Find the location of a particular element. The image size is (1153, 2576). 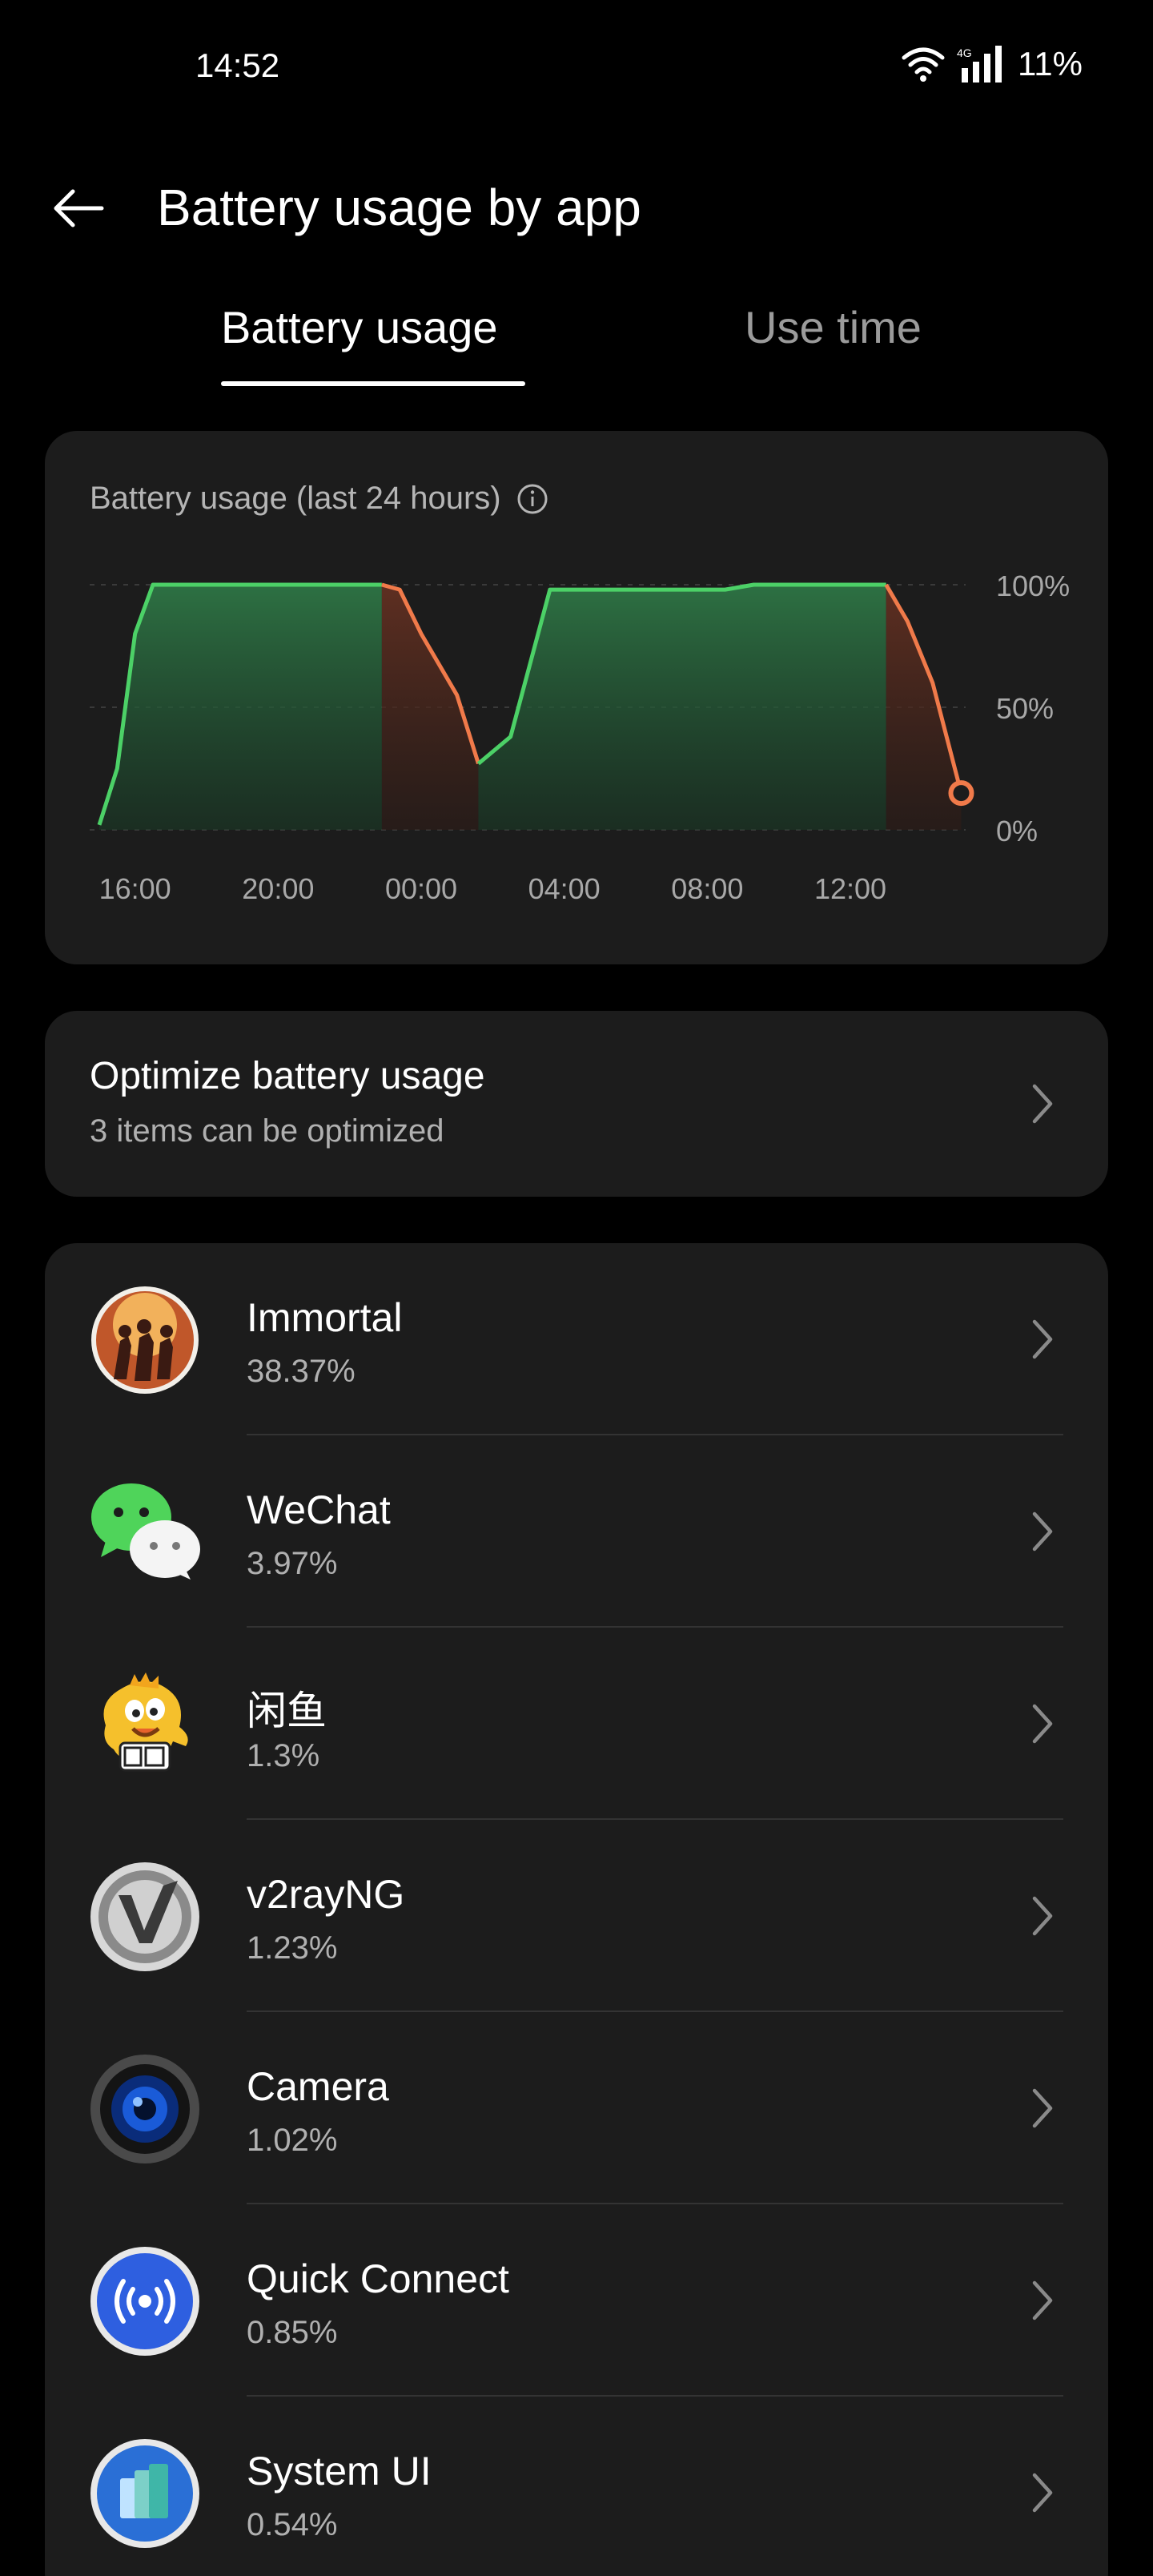

chart-charging-area is located at coordinates (240, 707).